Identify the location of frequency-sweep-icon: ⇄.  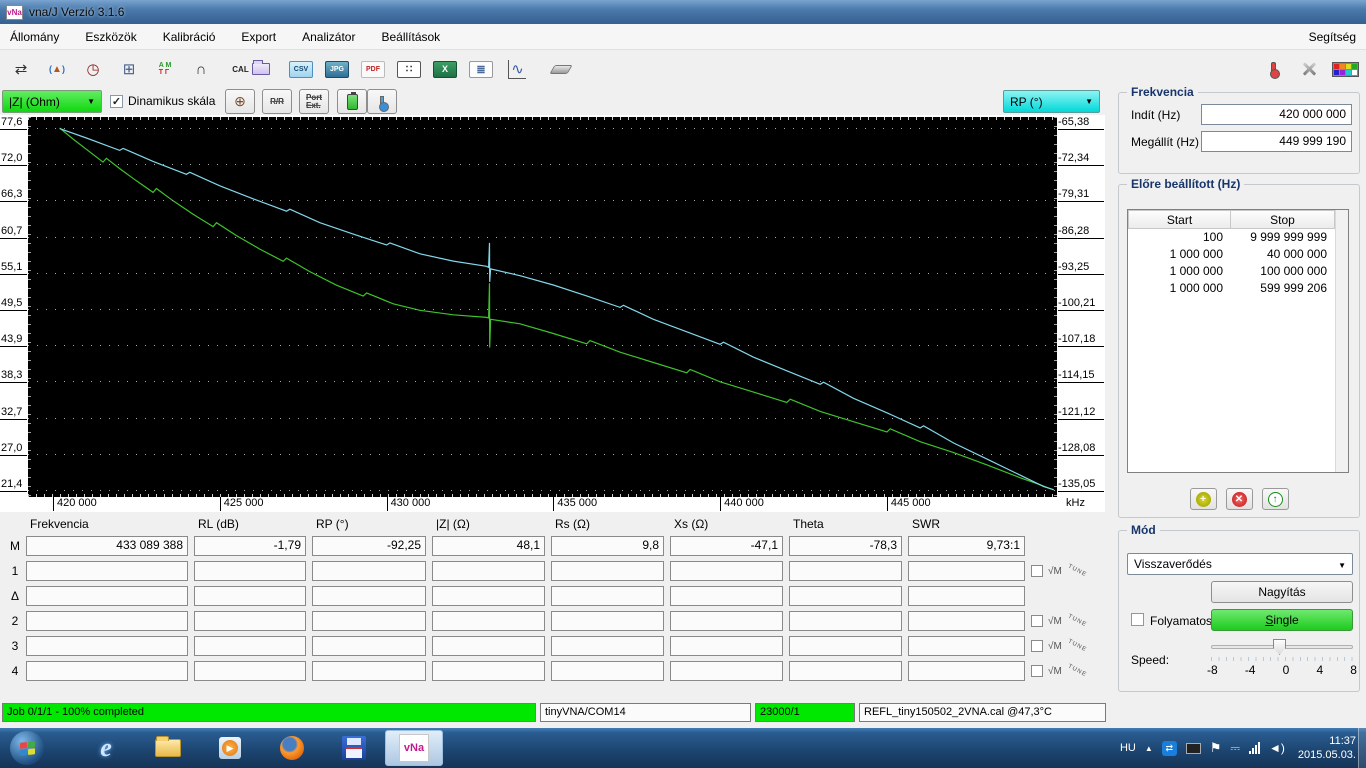
(21, 69).